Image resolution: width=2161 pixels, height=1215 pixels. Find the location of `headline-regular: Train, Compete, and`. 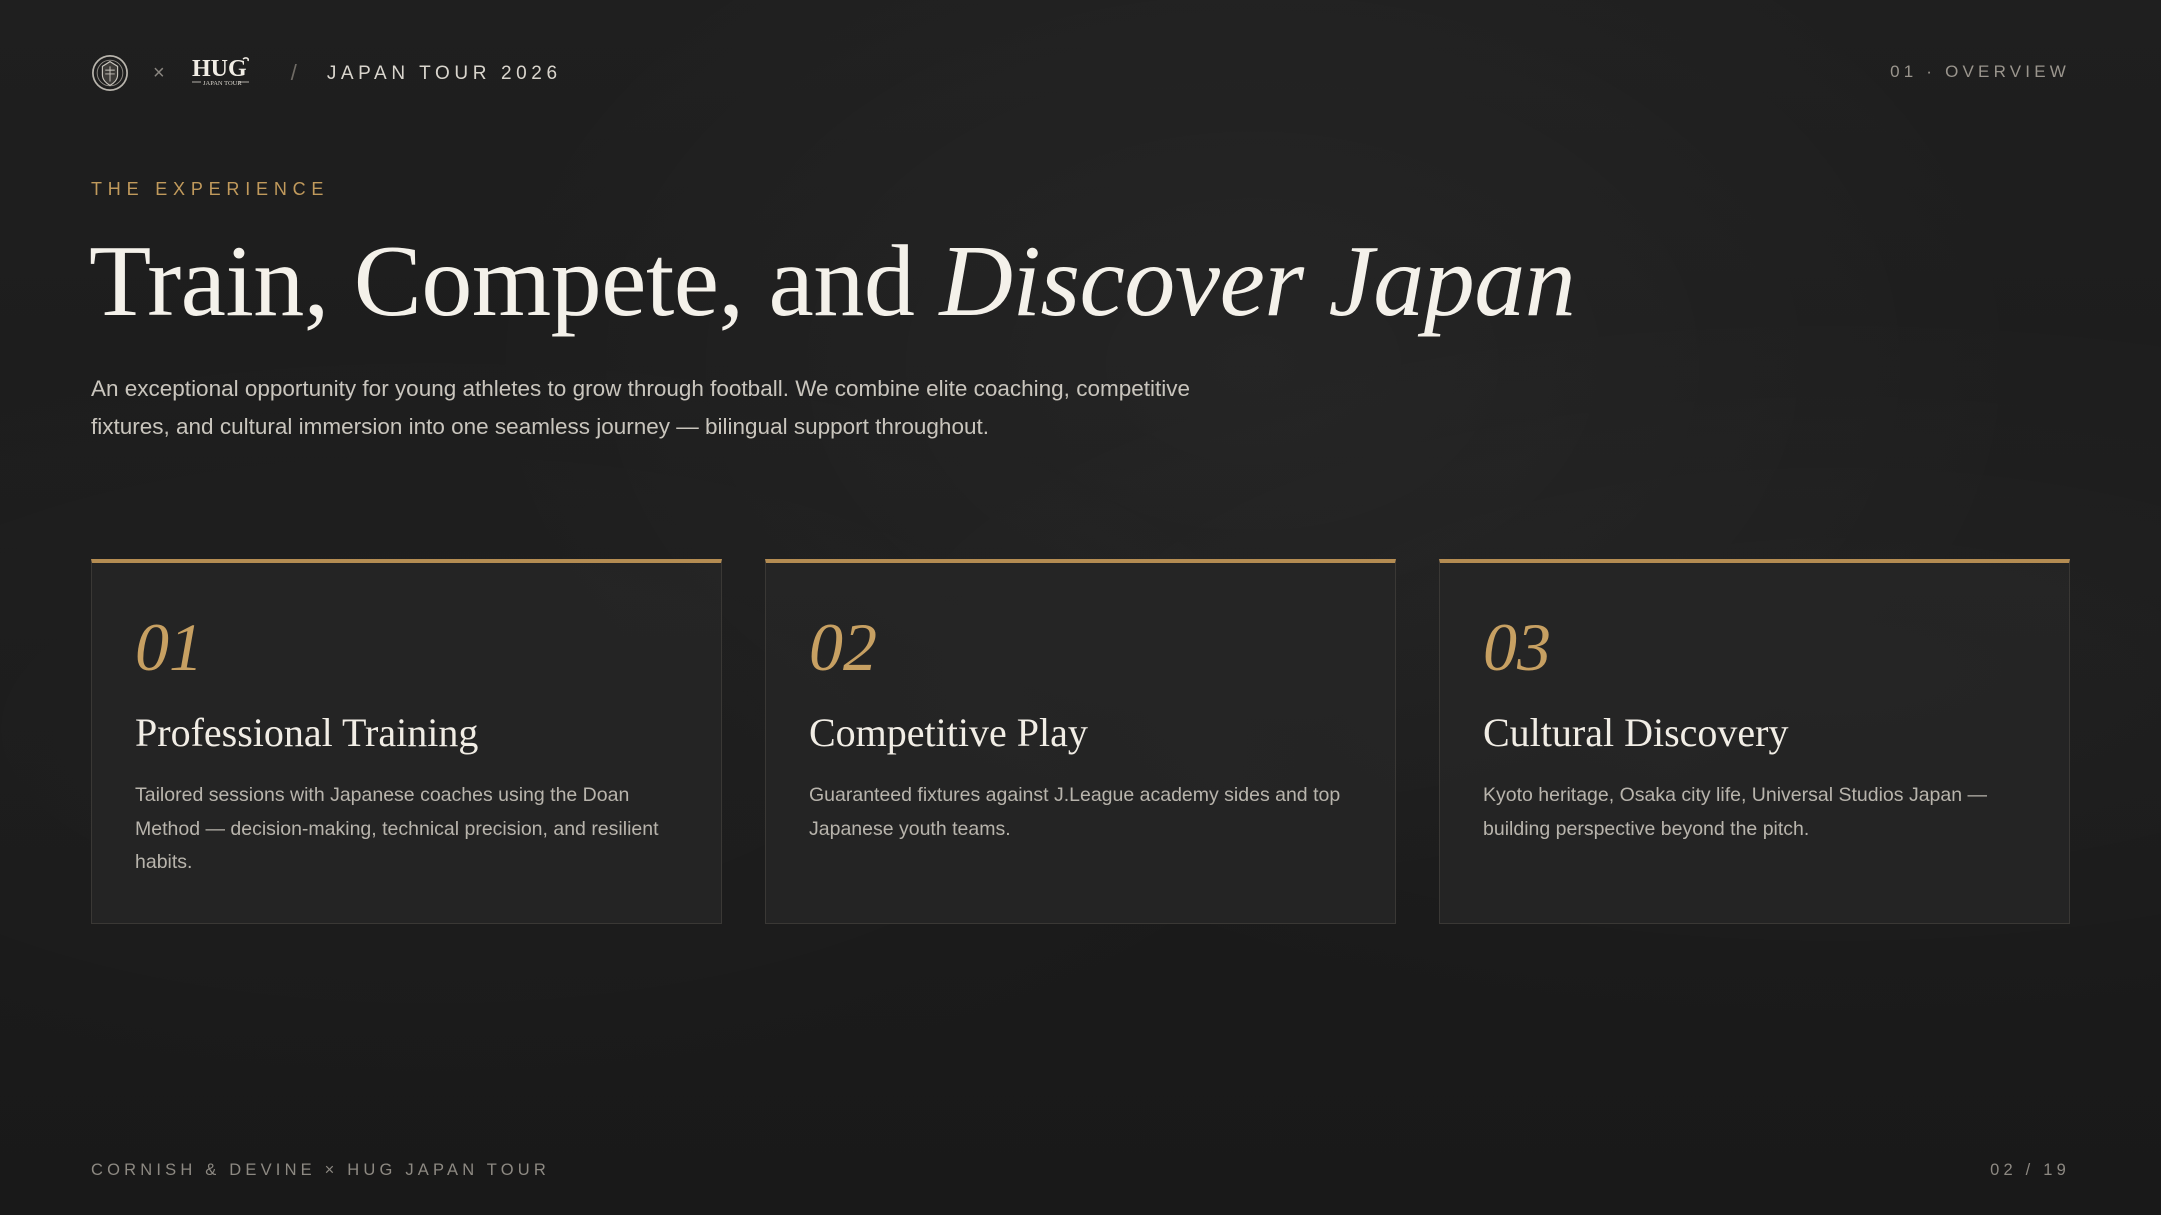

headline-regular: Train, Compete, and is located at coordinates (514, 281).